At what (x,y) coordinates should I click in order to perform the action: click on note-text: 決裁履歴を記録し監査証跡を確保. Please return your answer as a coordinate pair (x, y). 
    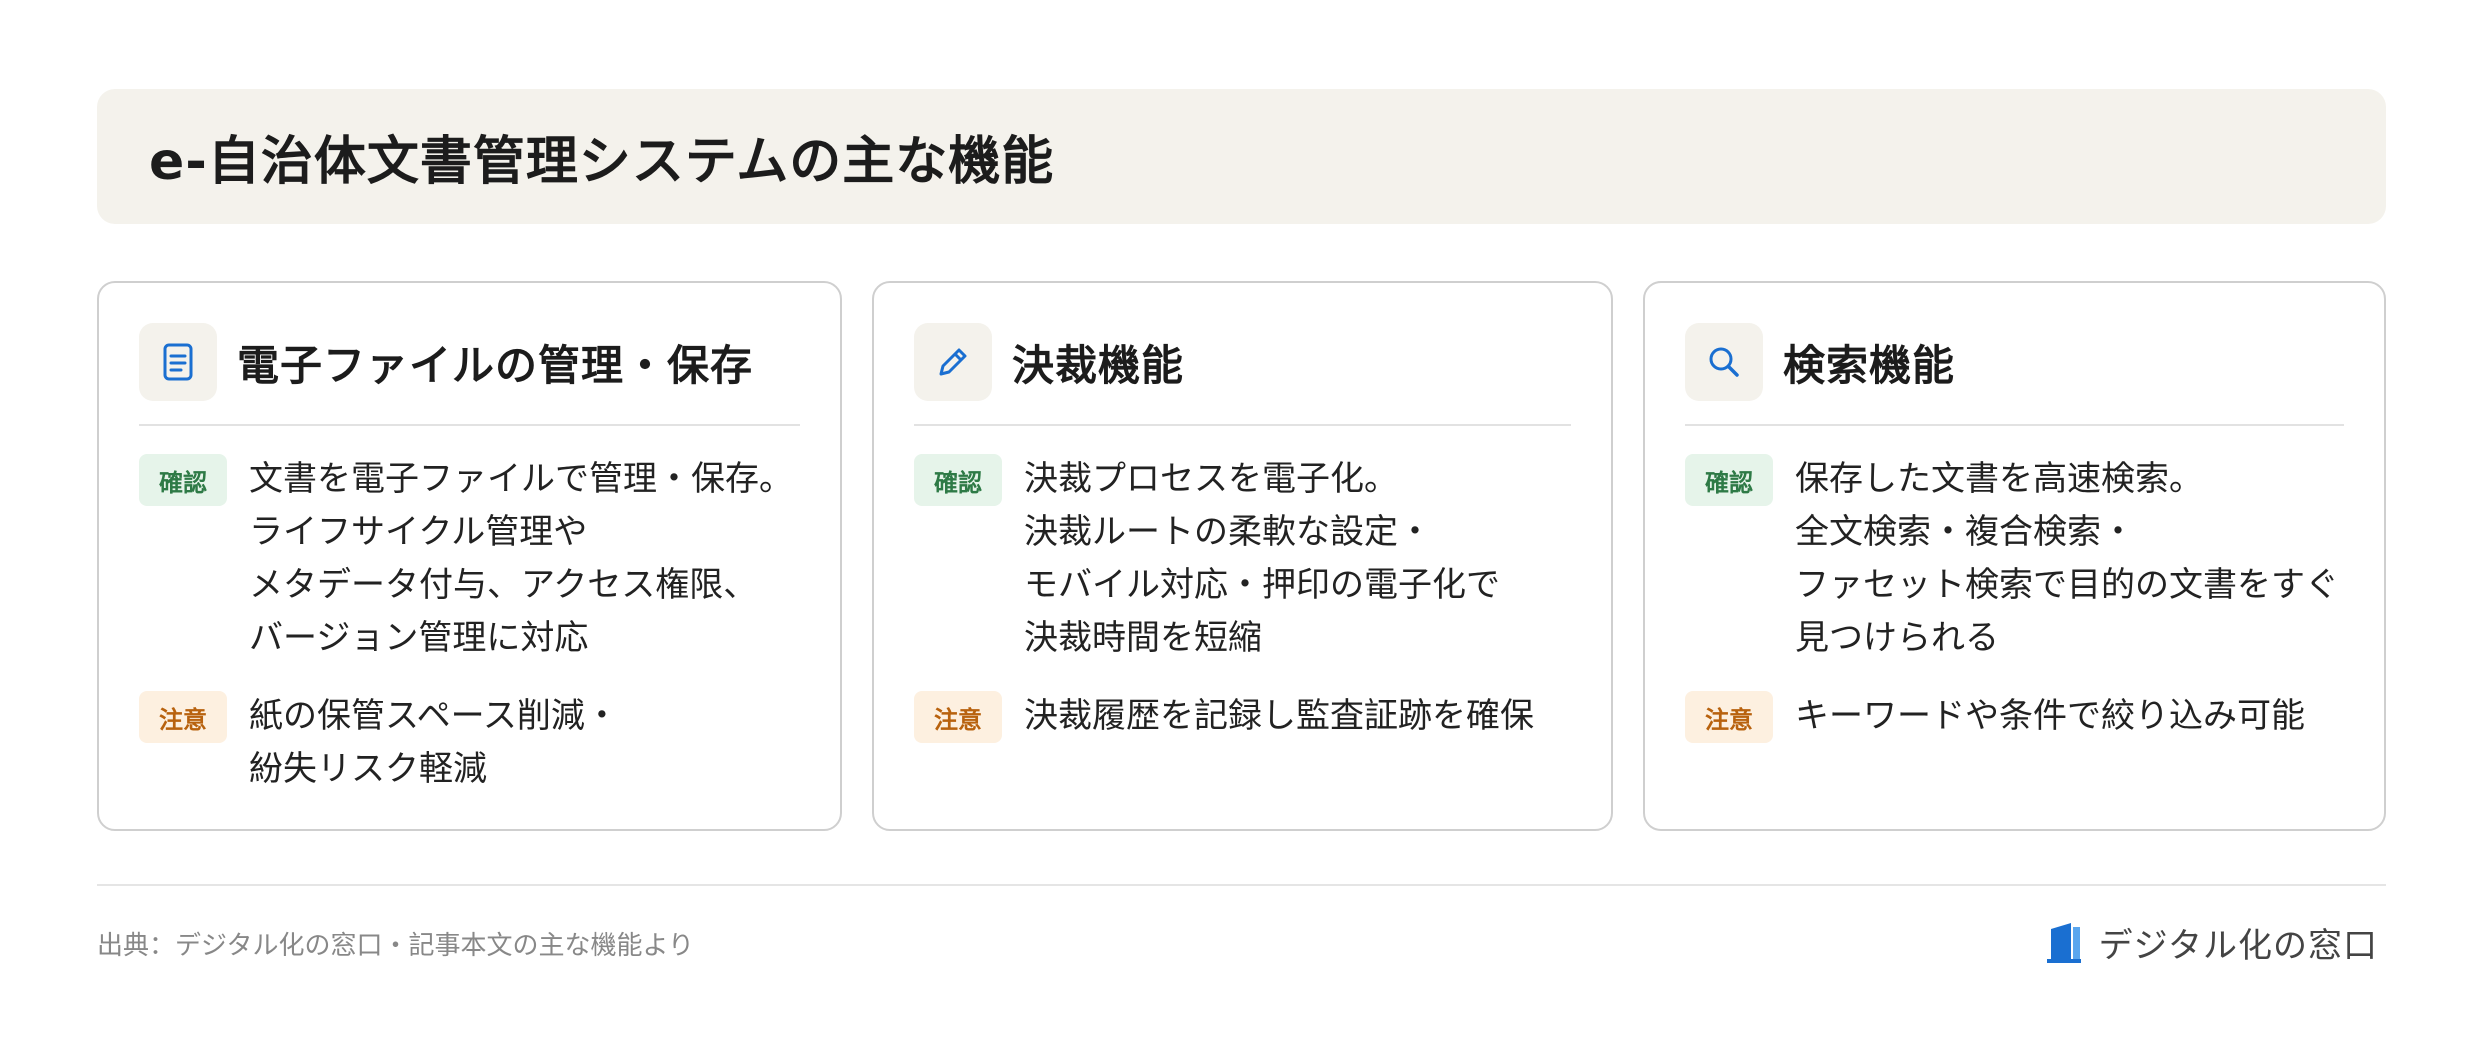
    Looking at the image, I should click on (1279, 716).